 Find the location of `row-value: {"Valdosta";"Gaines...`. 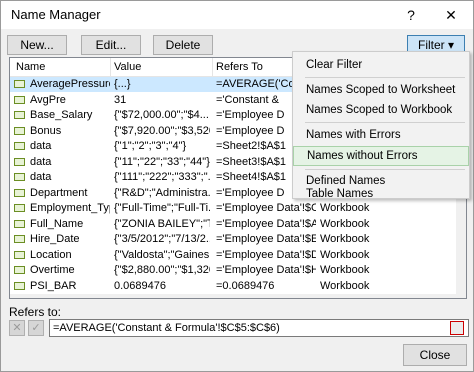

row-value: {"Valdosta";"Gaines... is located at coordinates (162, 254).